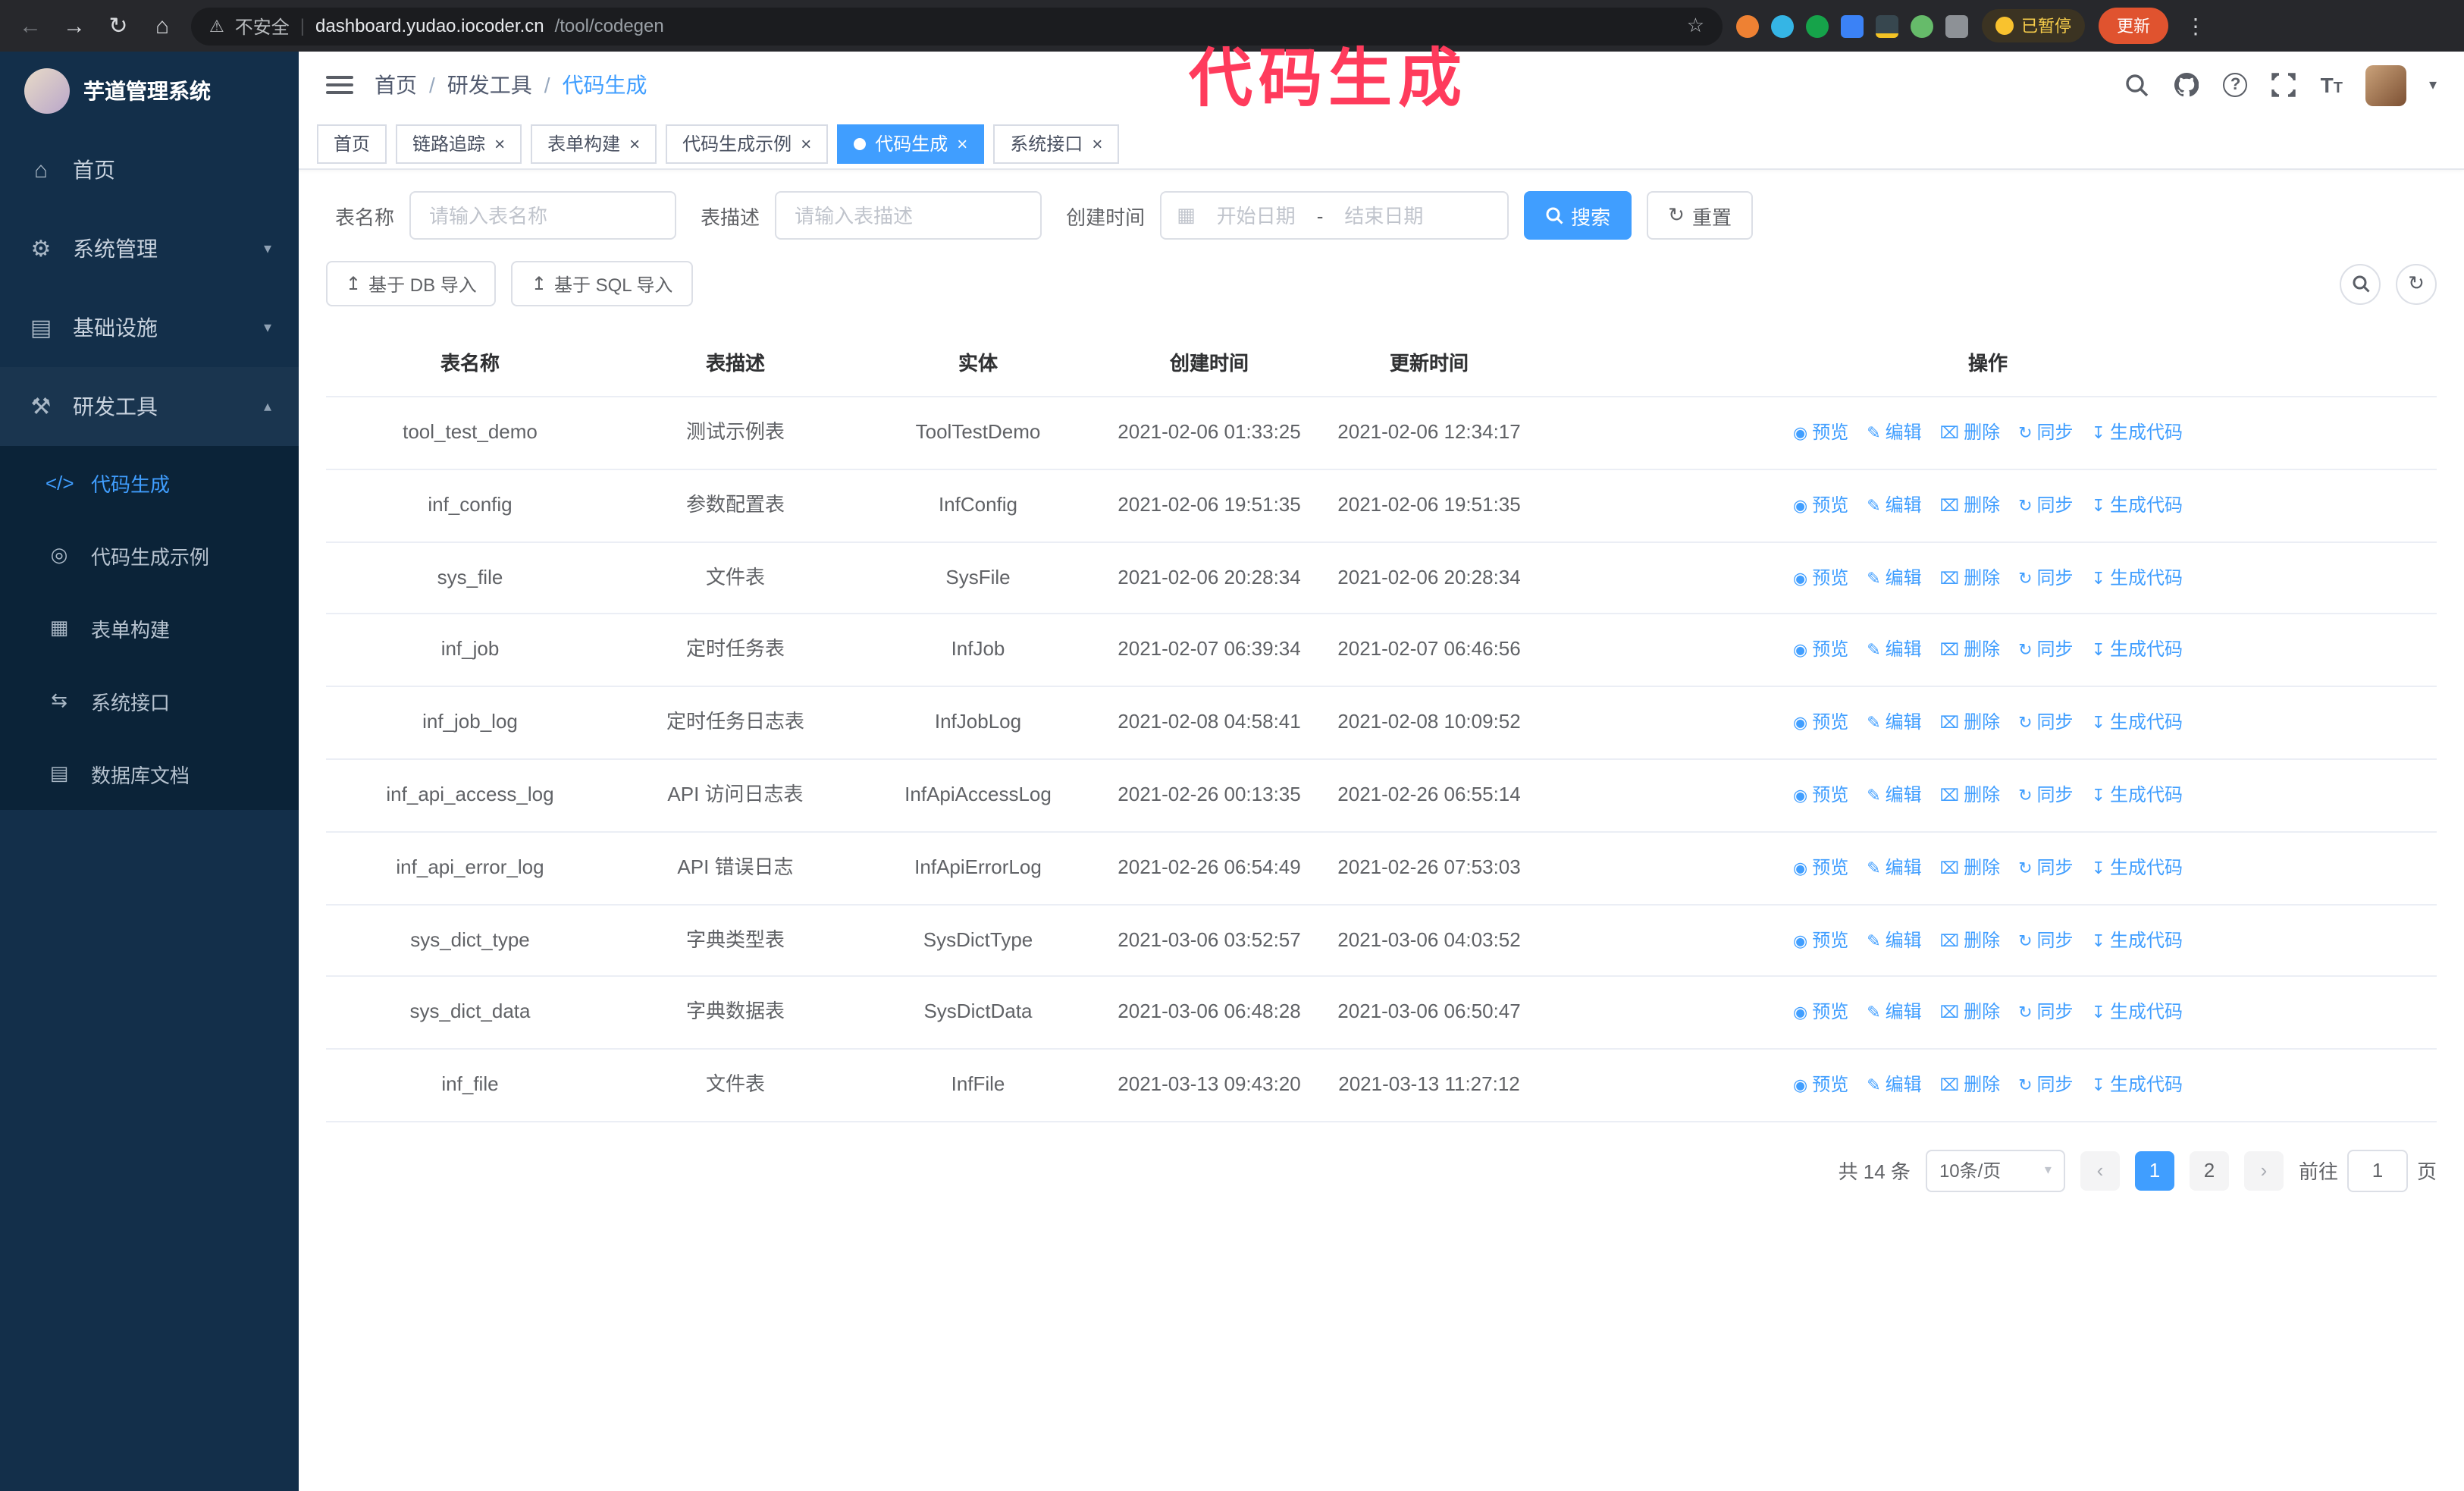  What do you see at coordinates (602, 283) in the screenshot?
I see `import-sql-button: ↥ 基于 SQL 导入` at bounding box center [602, 283].